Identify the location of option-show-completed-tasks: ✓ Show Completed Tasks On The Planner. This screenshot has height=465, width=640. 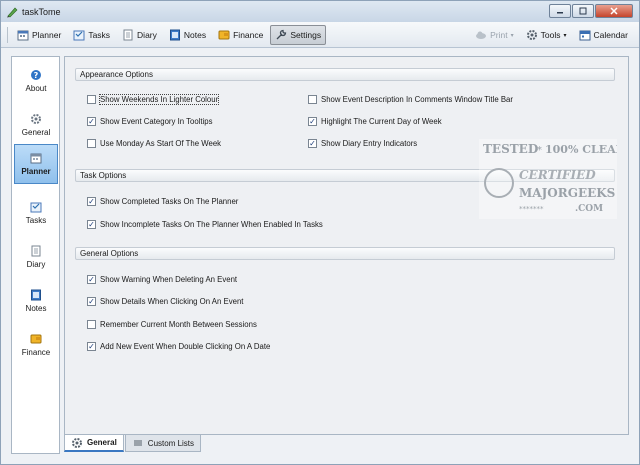
(162, 201).